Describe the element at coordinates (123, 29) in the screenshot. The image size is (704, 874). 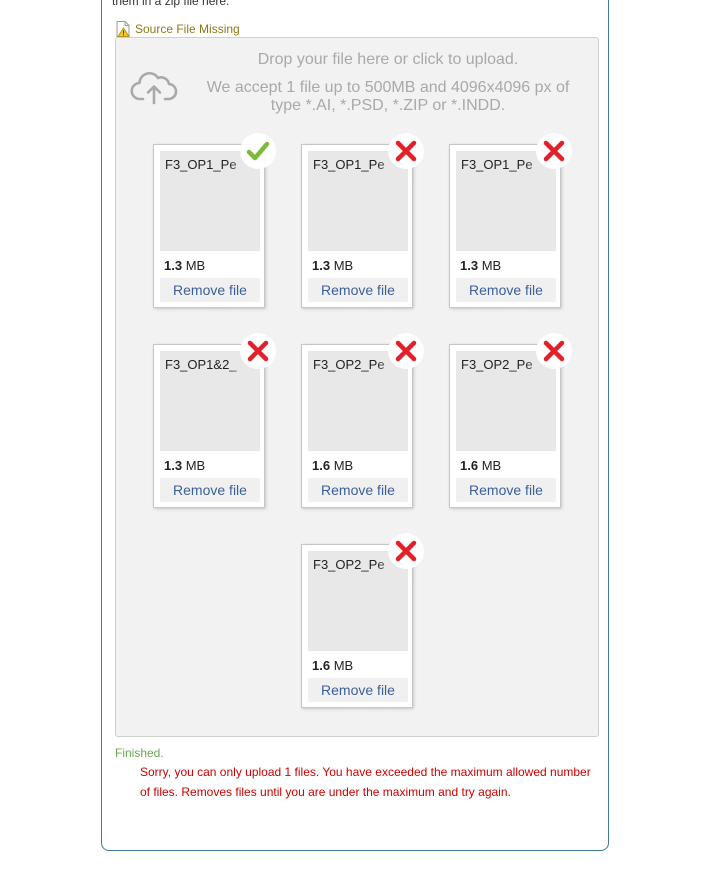
I see `warning-document-icon` at that location.